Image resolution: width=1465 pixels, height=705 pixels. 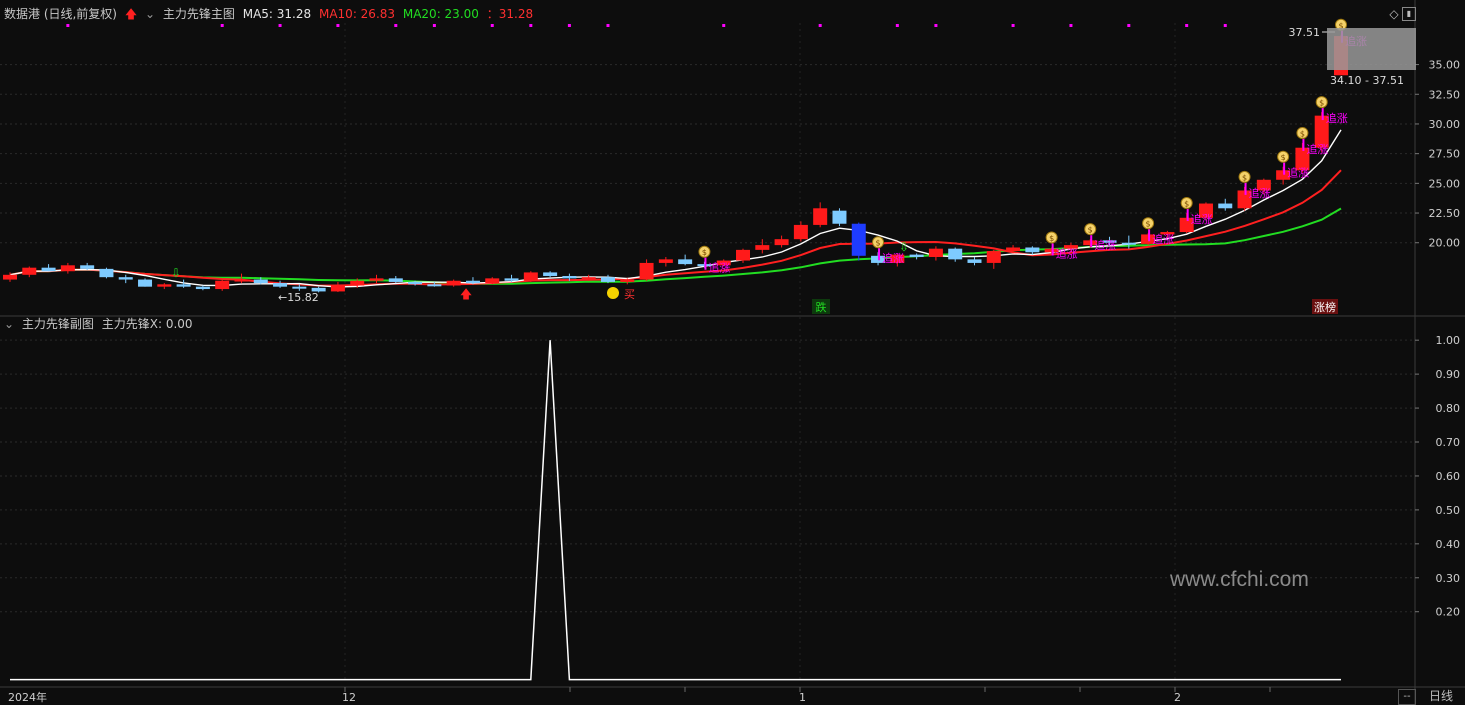 I want to click on x-label-jan: 1, so click(x=802, y=697).